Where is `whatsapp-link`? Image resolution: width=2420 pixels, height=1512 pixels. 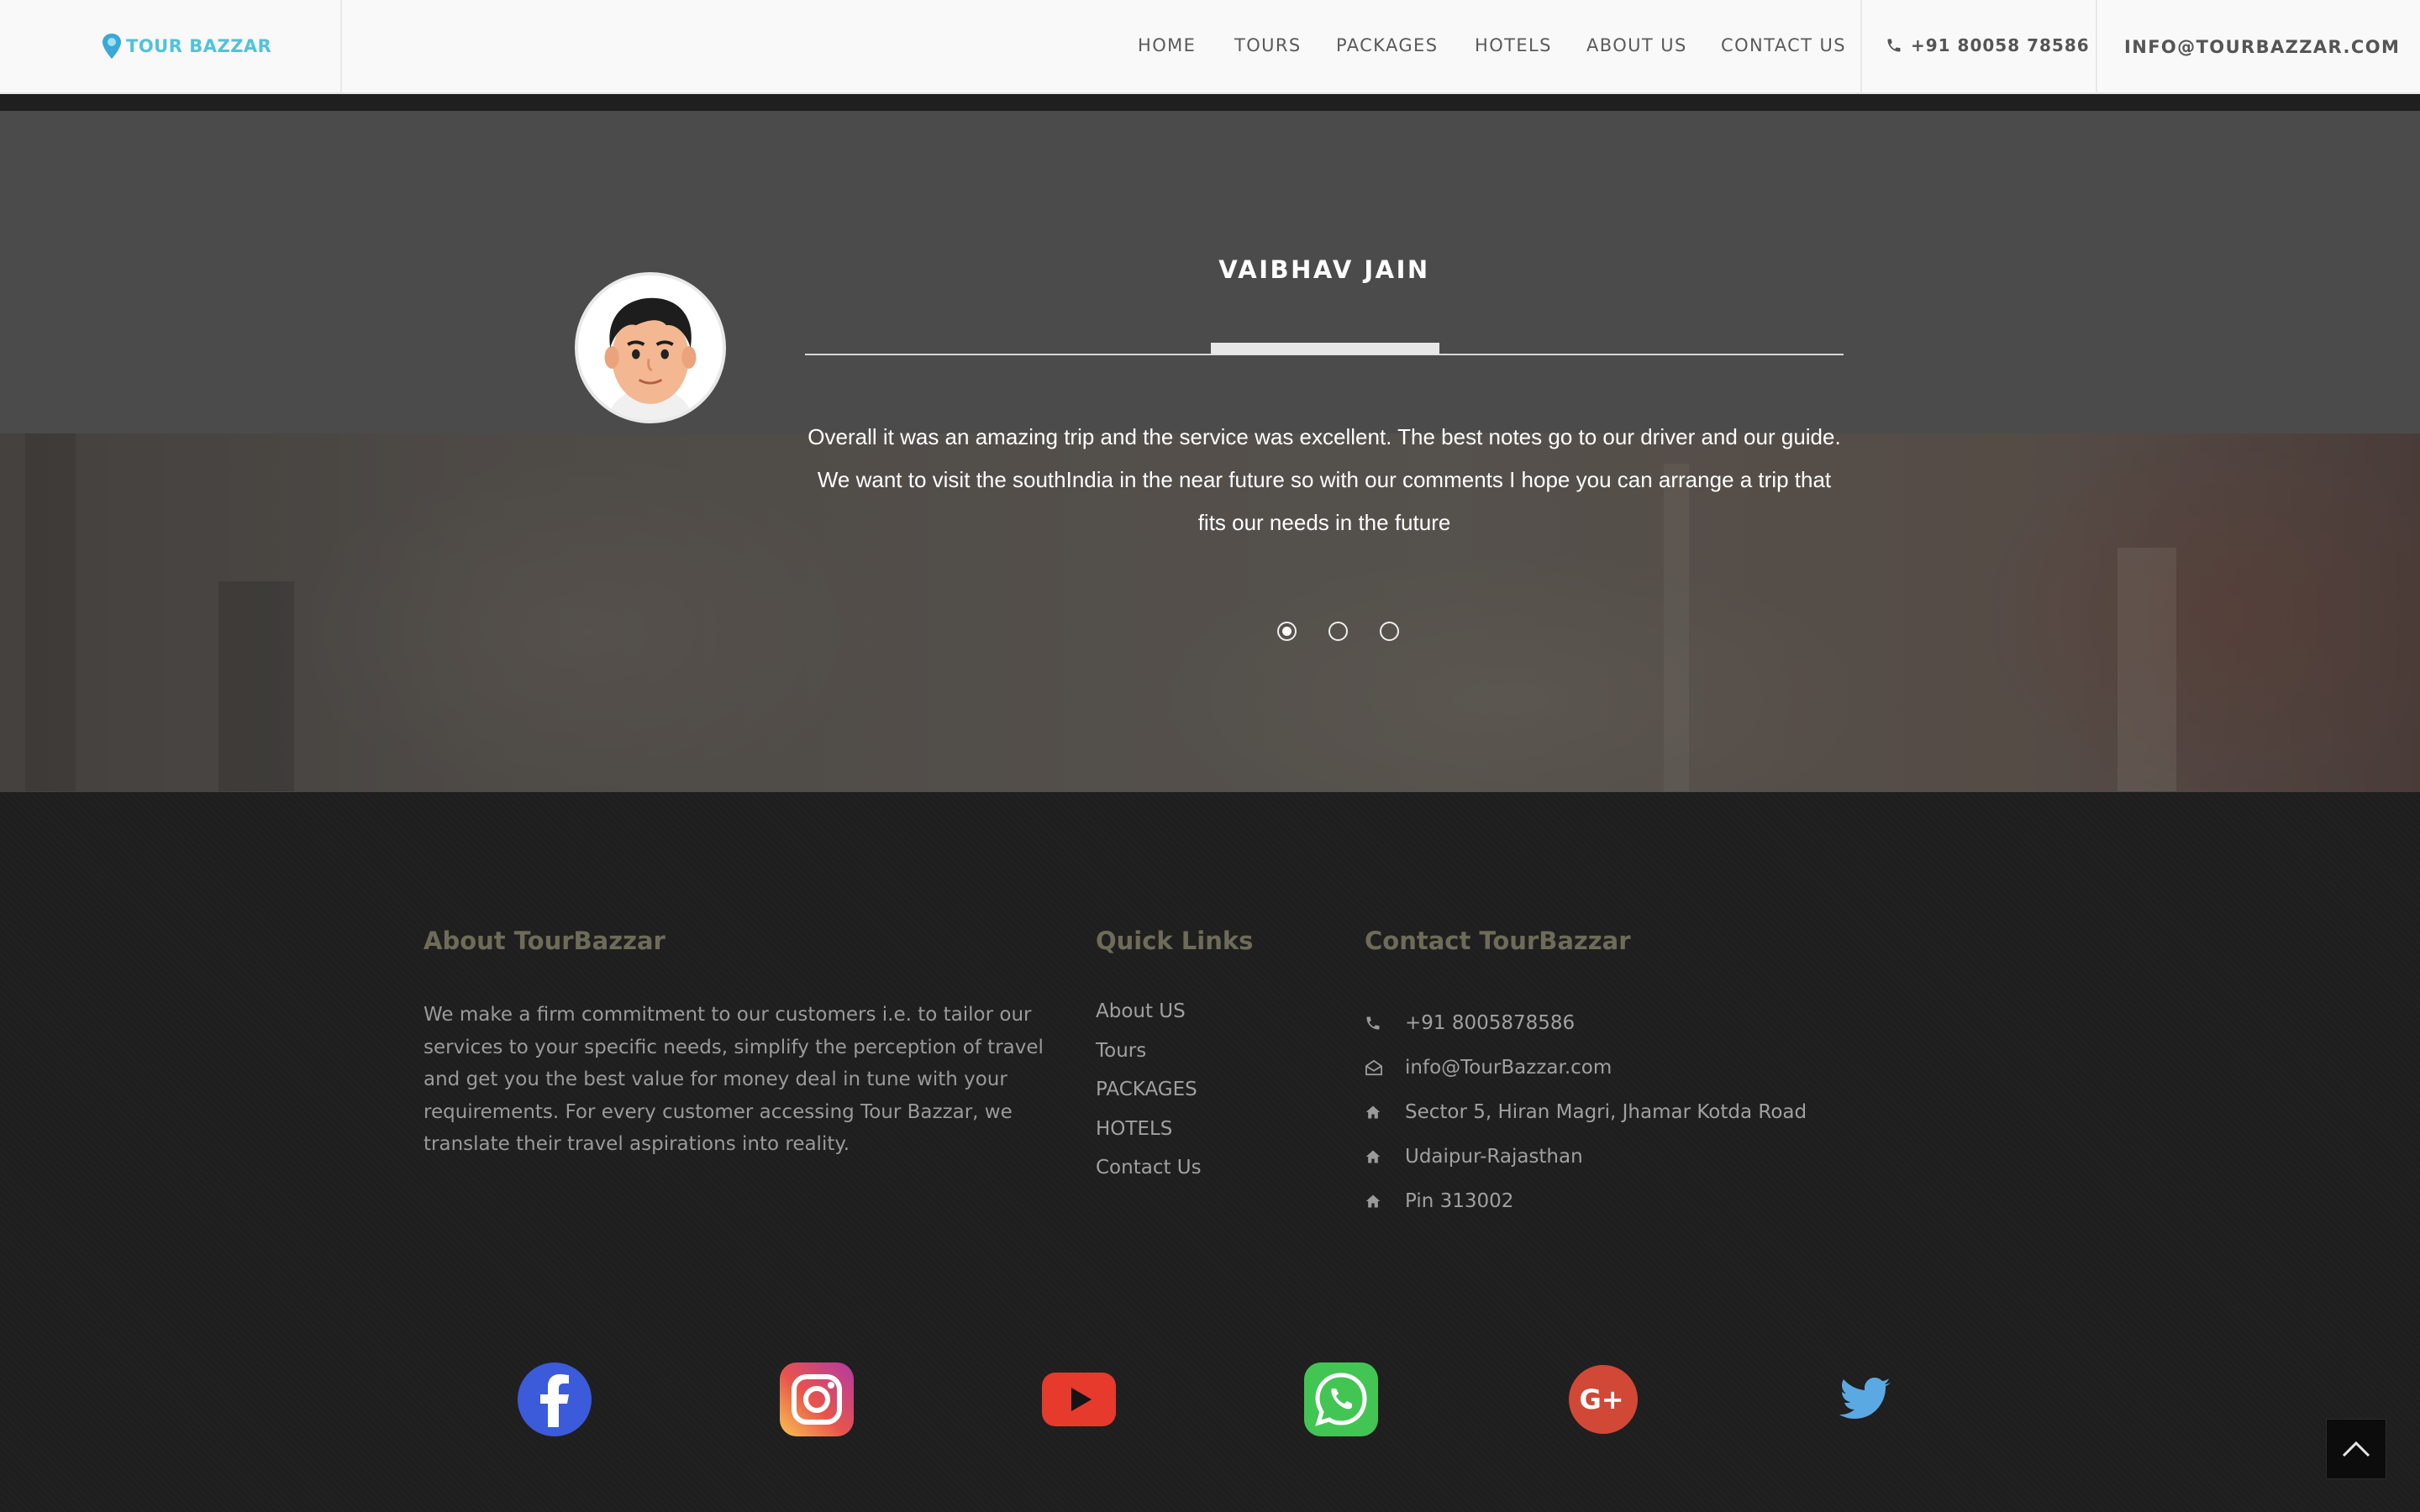 whatsapp-link is located at coordinates (1341, 1399).